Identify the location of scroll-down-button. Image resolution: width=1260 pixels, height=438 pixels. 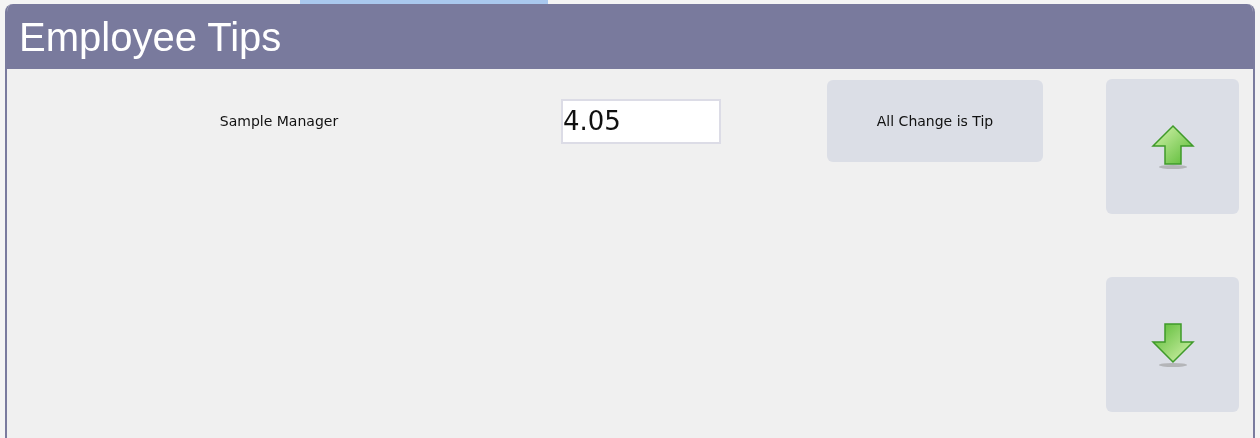
(1172, 344).